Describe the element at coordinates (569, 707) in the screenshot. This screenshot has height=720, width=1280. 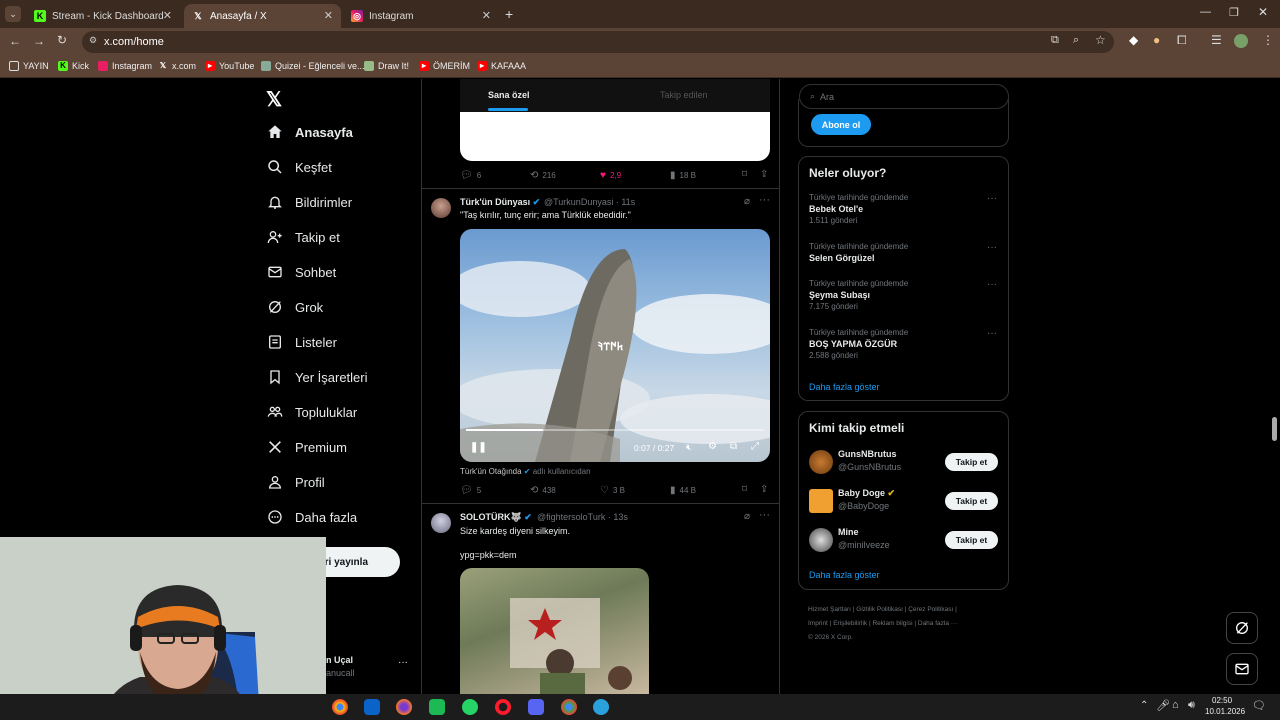
I see `chrome-active-icon` at that location.